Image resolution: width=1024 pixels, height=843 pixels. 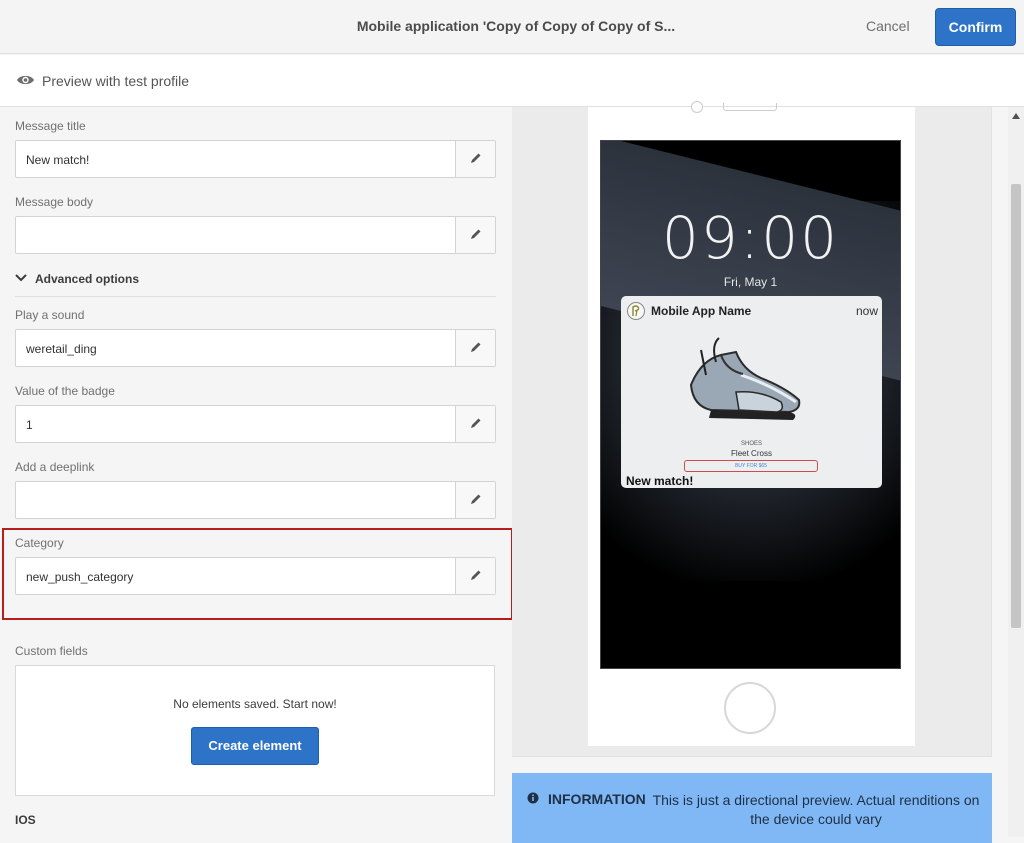 What do you see at coordinates (255, 746) in the screenshot?
I see `create-element-button: Create element` at bounding box center [255, 746].